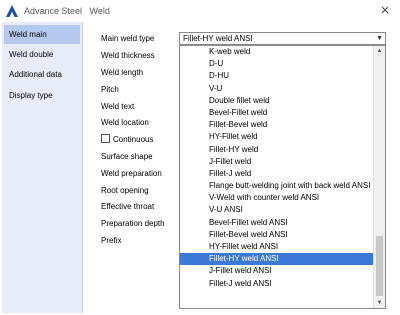 The image size is (400, 315). Describe the element at coordinates (42, 95) in the screenshot. I see `sidebar-item-display-type: Display type` at that location.